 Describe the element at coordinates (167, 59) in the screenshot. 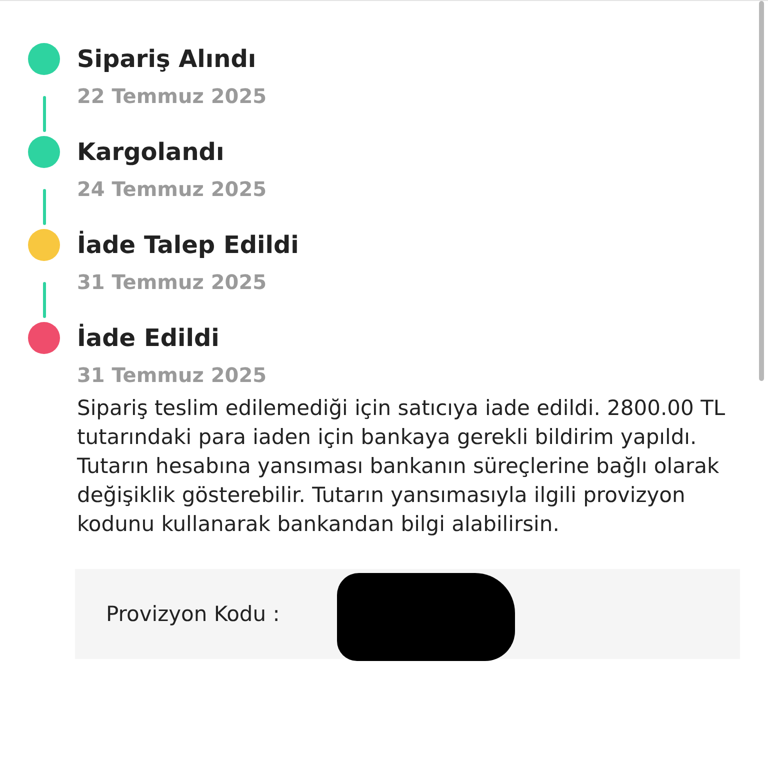

I see `status-title: Sipariş Alındı` at that location.